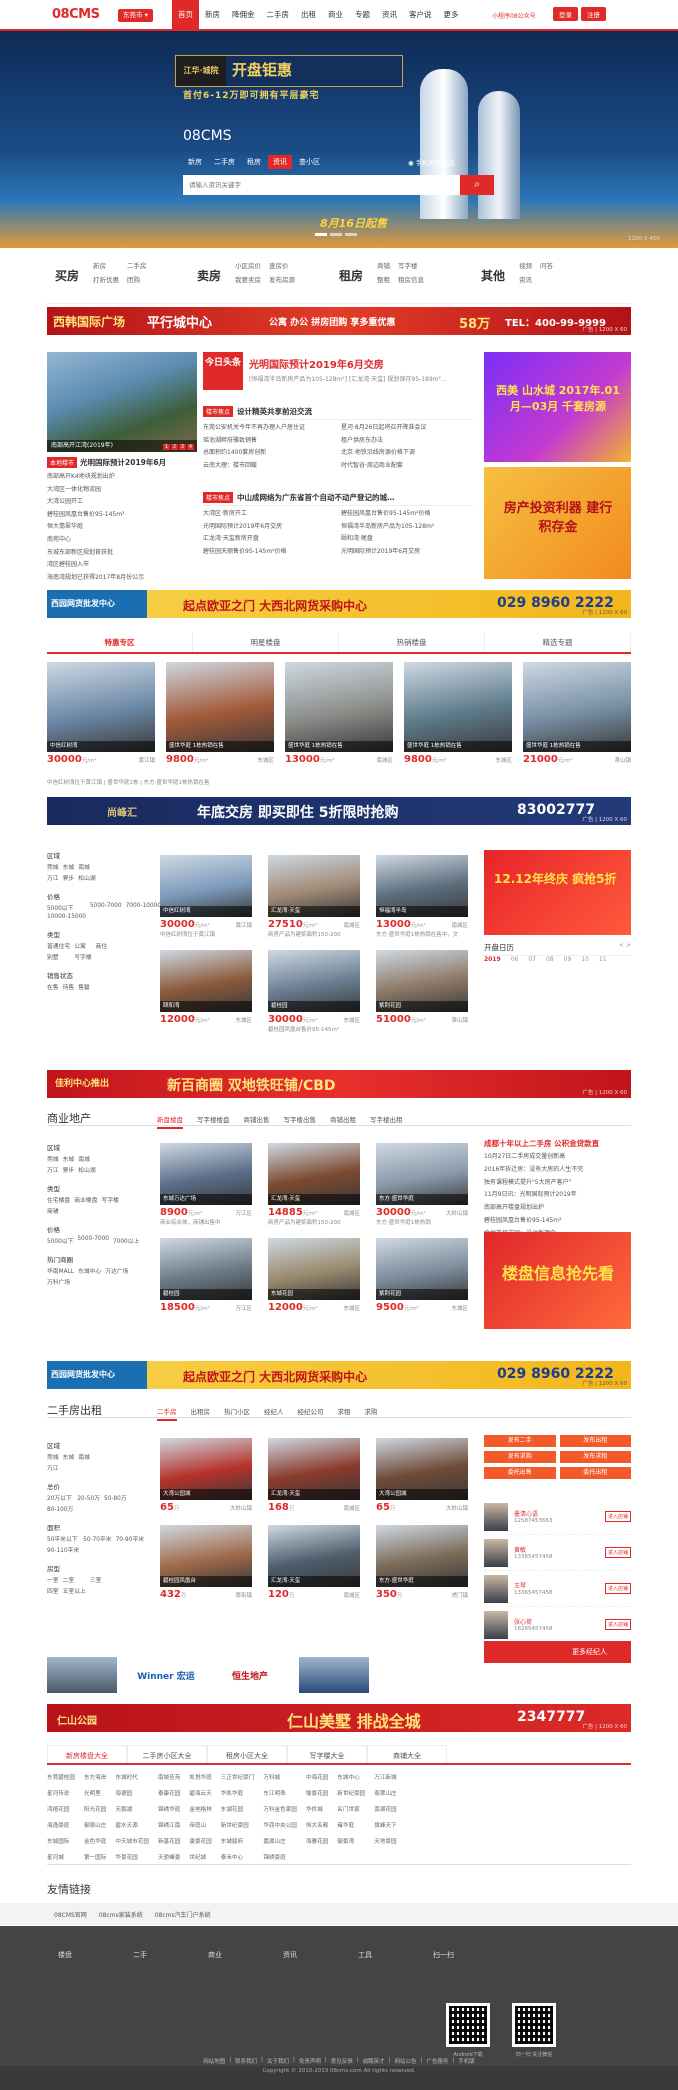 The width and height of the screenshot is (678, 2090). Describe the element at coordinates (420, 14) in the screenshot. I see `nav-item: 客户说` at that location.